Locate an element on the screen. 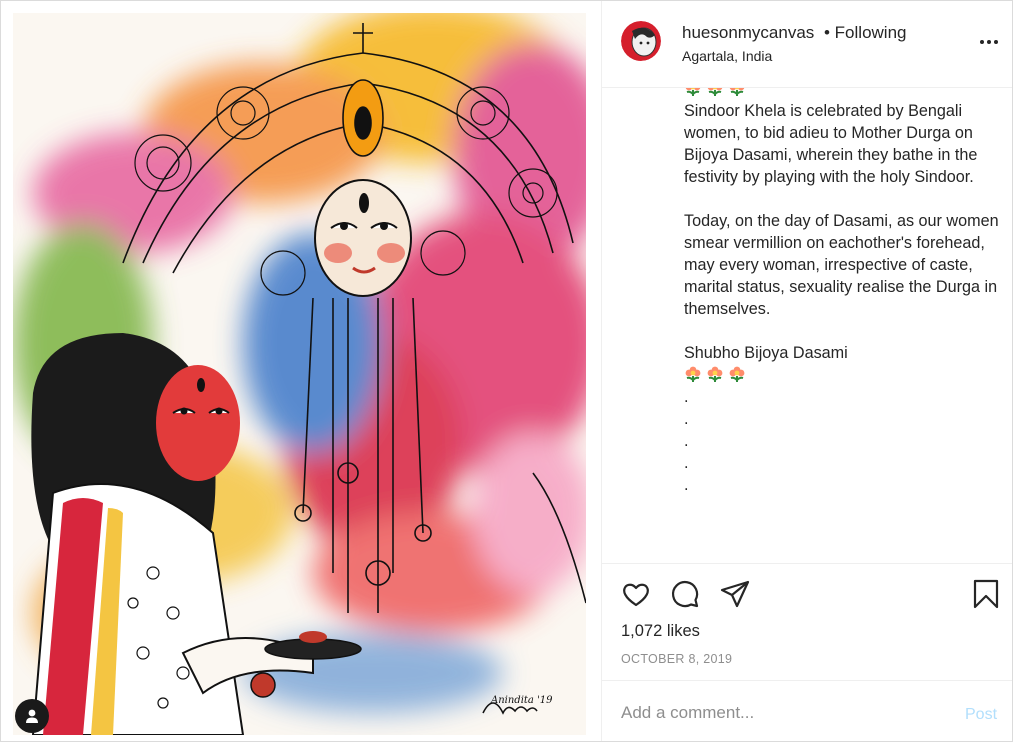 The width and height of the screenshot is (1013, 742). bookmark-icon is located at coordinates (986, 594).